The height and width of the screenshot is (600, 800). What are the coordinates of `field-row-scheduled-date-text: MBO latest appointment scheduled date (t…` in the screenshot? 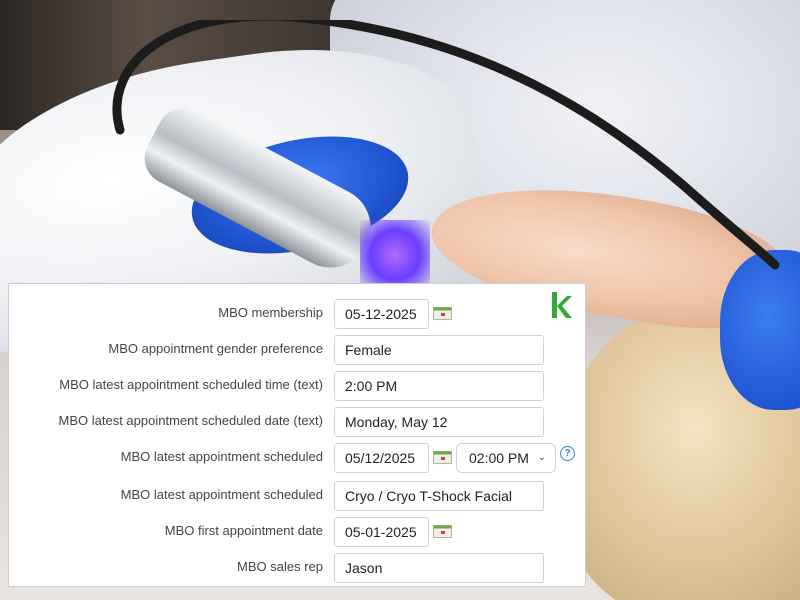 It's located at (298, 422).